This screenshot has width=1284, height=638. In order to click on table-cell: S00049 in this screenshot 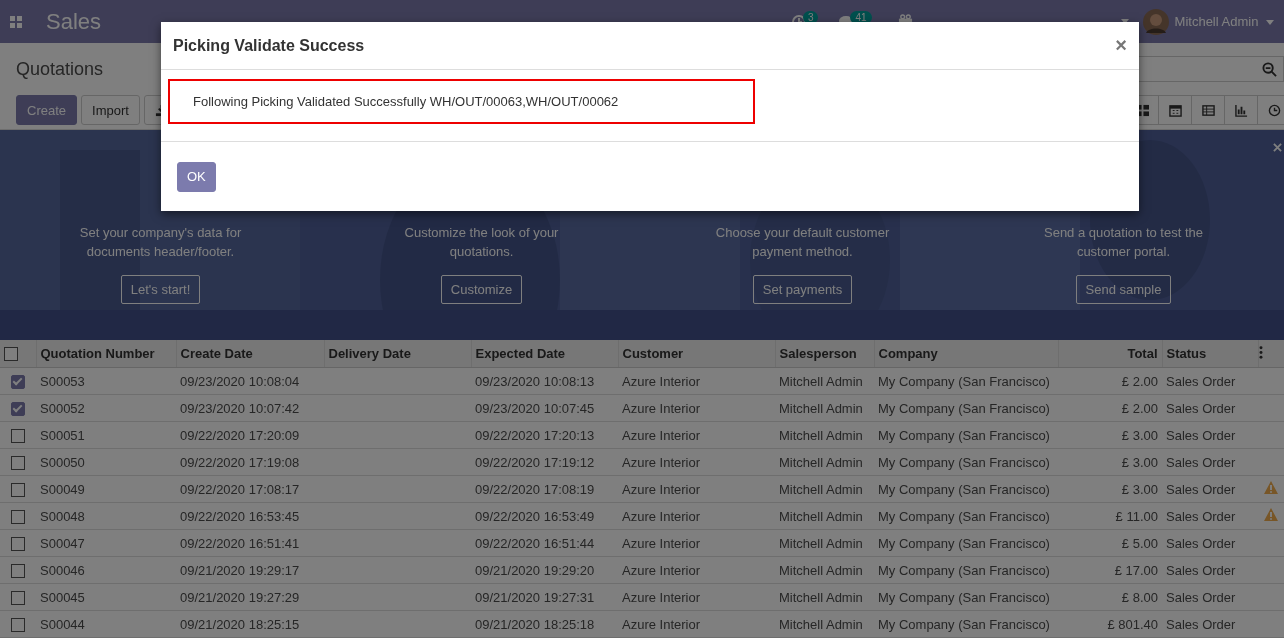, I will do `click(106, 489)`.